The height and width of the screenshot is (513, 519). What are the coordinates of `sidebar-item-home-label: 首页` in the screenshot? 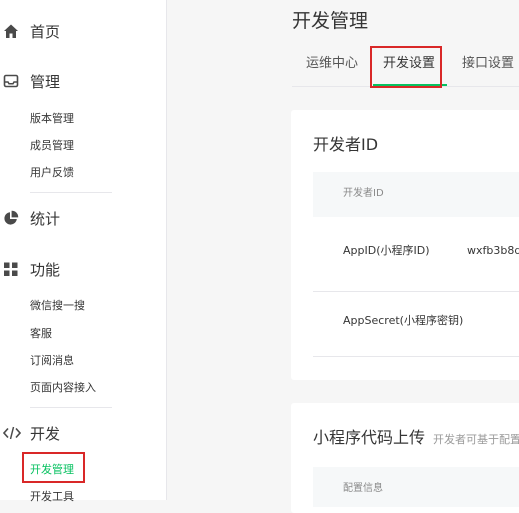 It's located at (45, 32).